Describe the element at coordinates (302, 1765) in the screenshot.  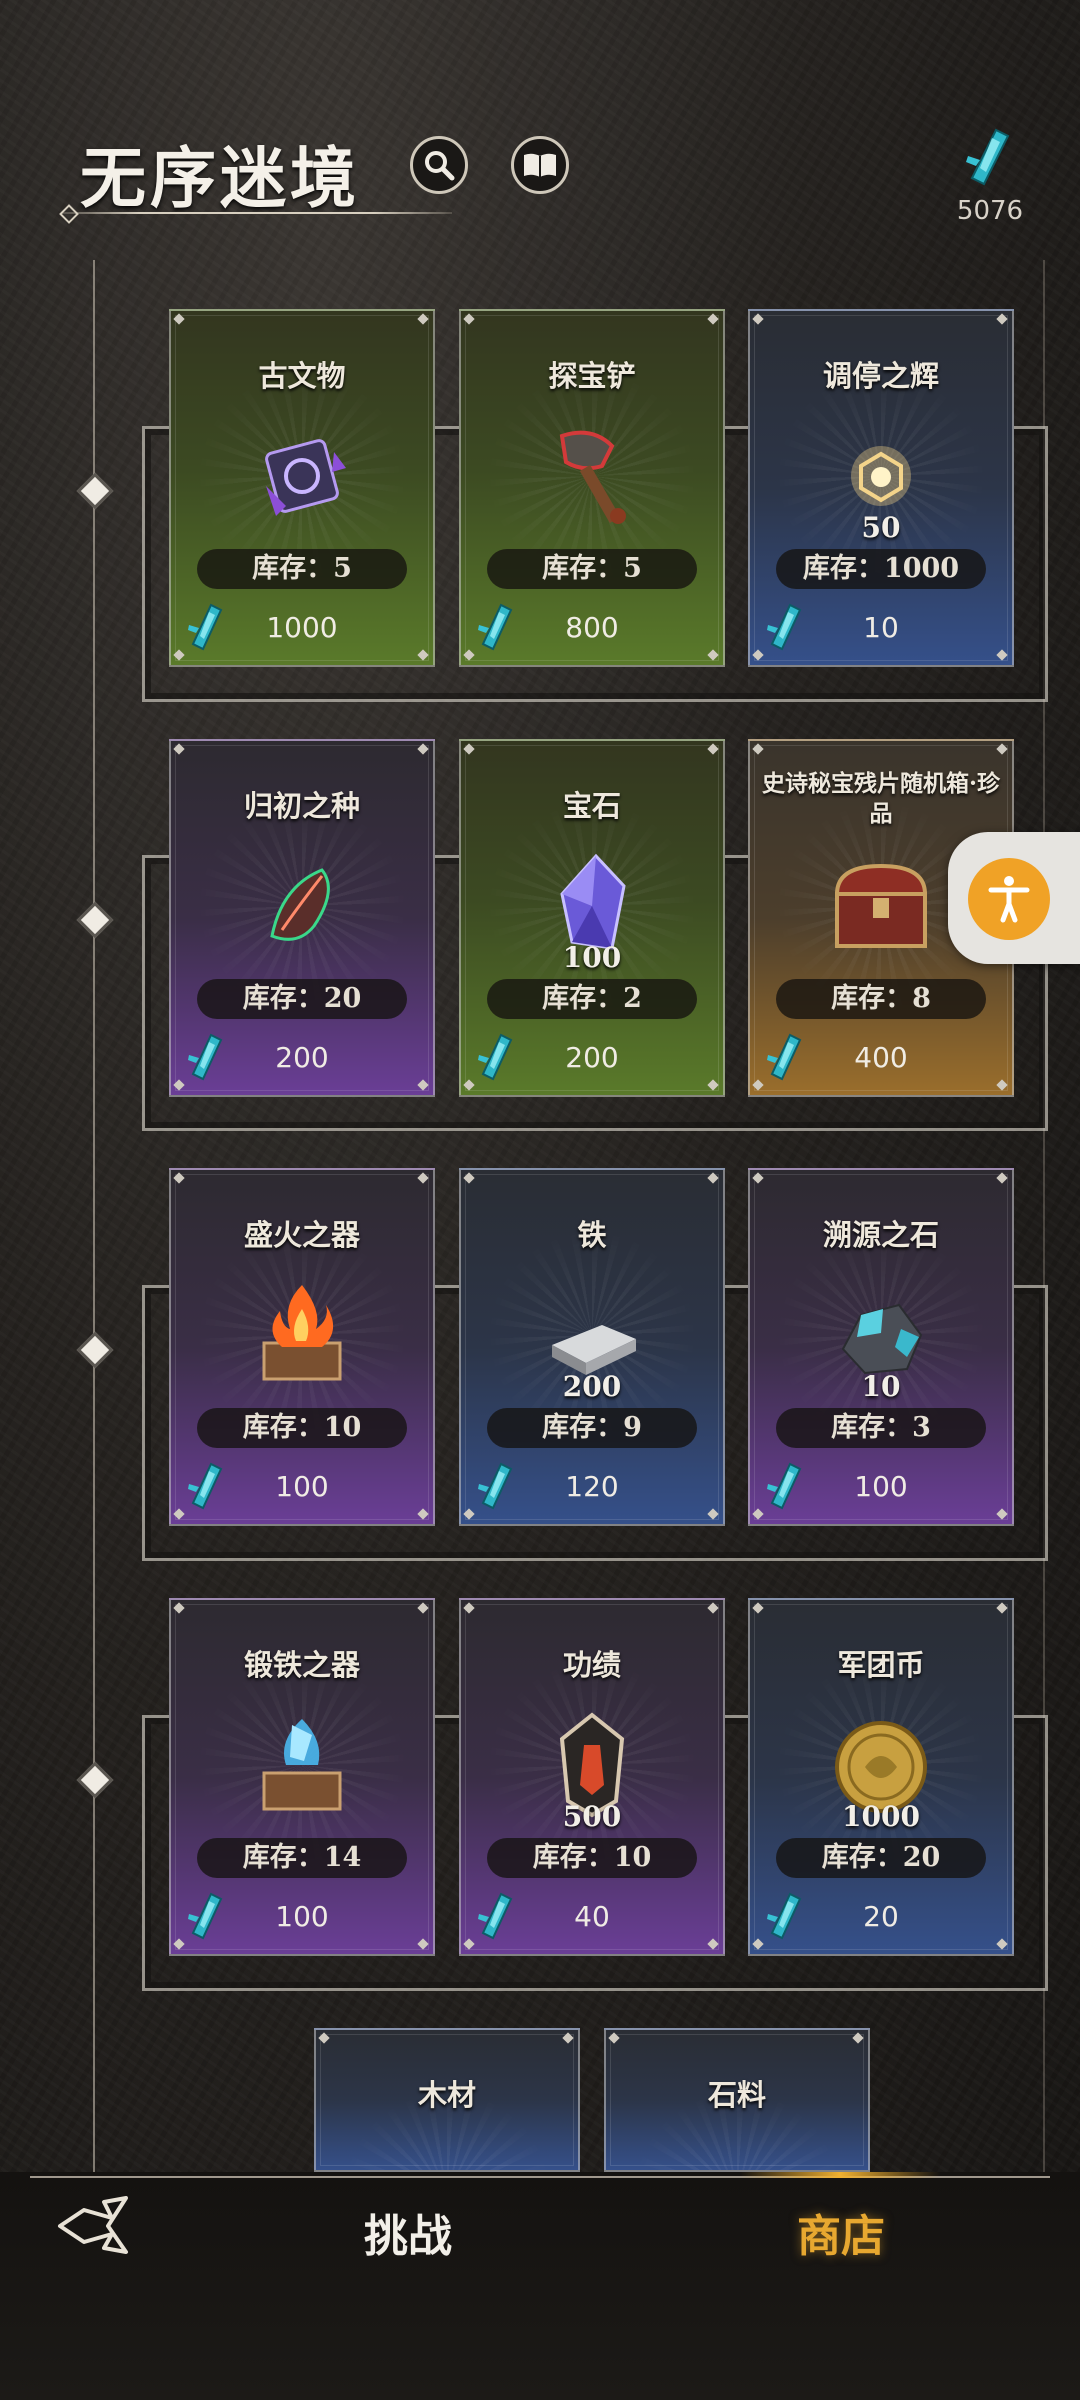
I see `forge-vessel-icon` at that location.